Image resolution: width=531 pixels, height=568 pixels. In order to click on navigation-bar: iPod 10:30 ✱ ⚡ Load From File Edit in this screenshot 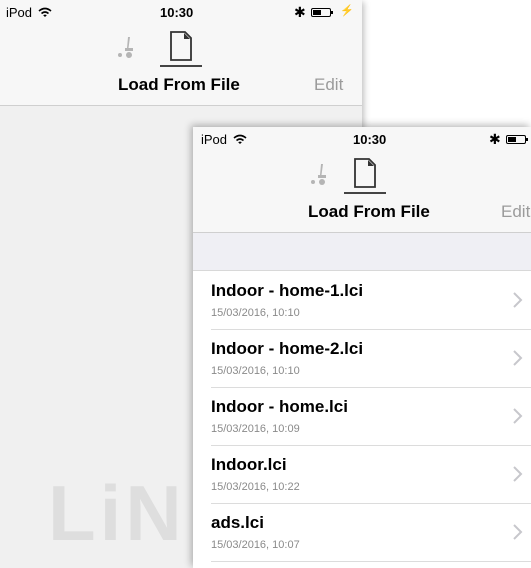, I will do `click(181, 53)`.